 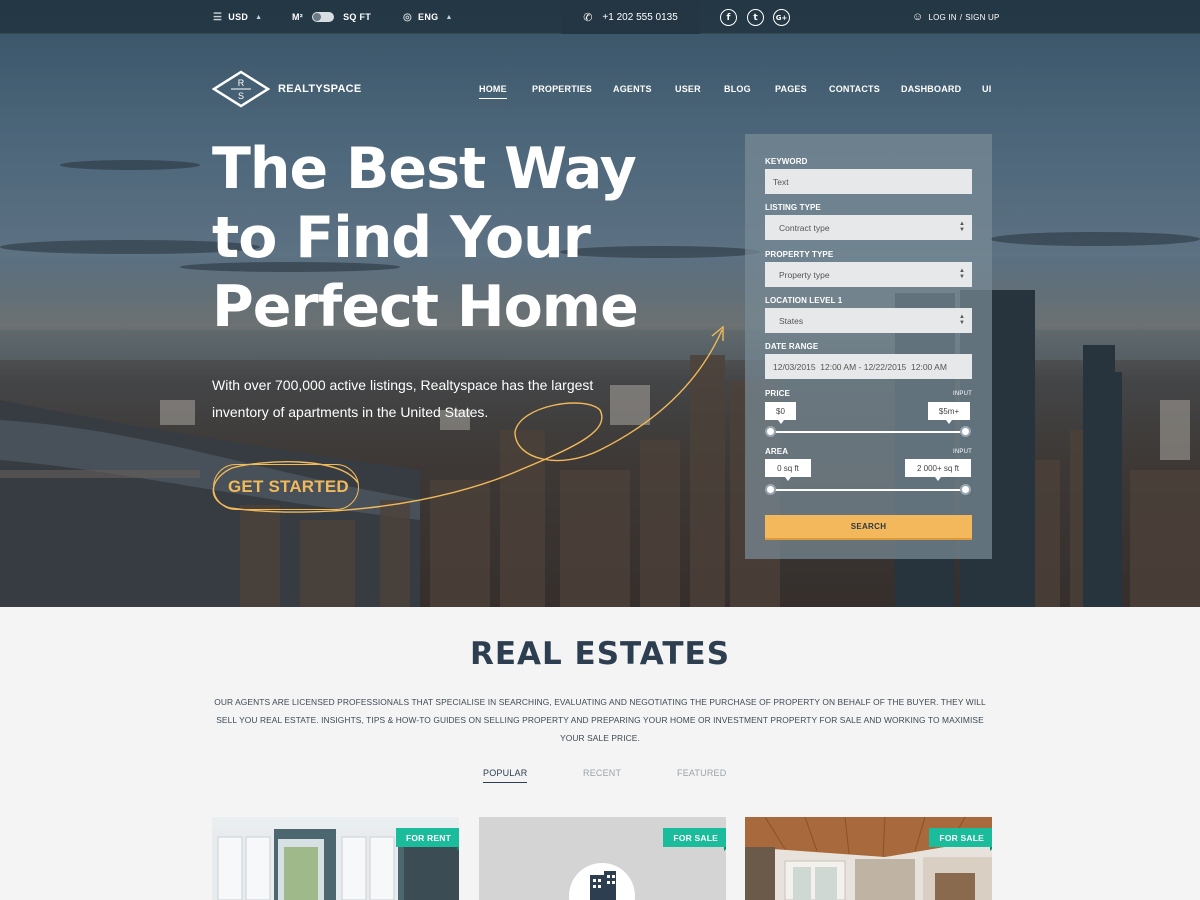 I want to click on headline-line: Perfect Home, so click(x=425, y=307).